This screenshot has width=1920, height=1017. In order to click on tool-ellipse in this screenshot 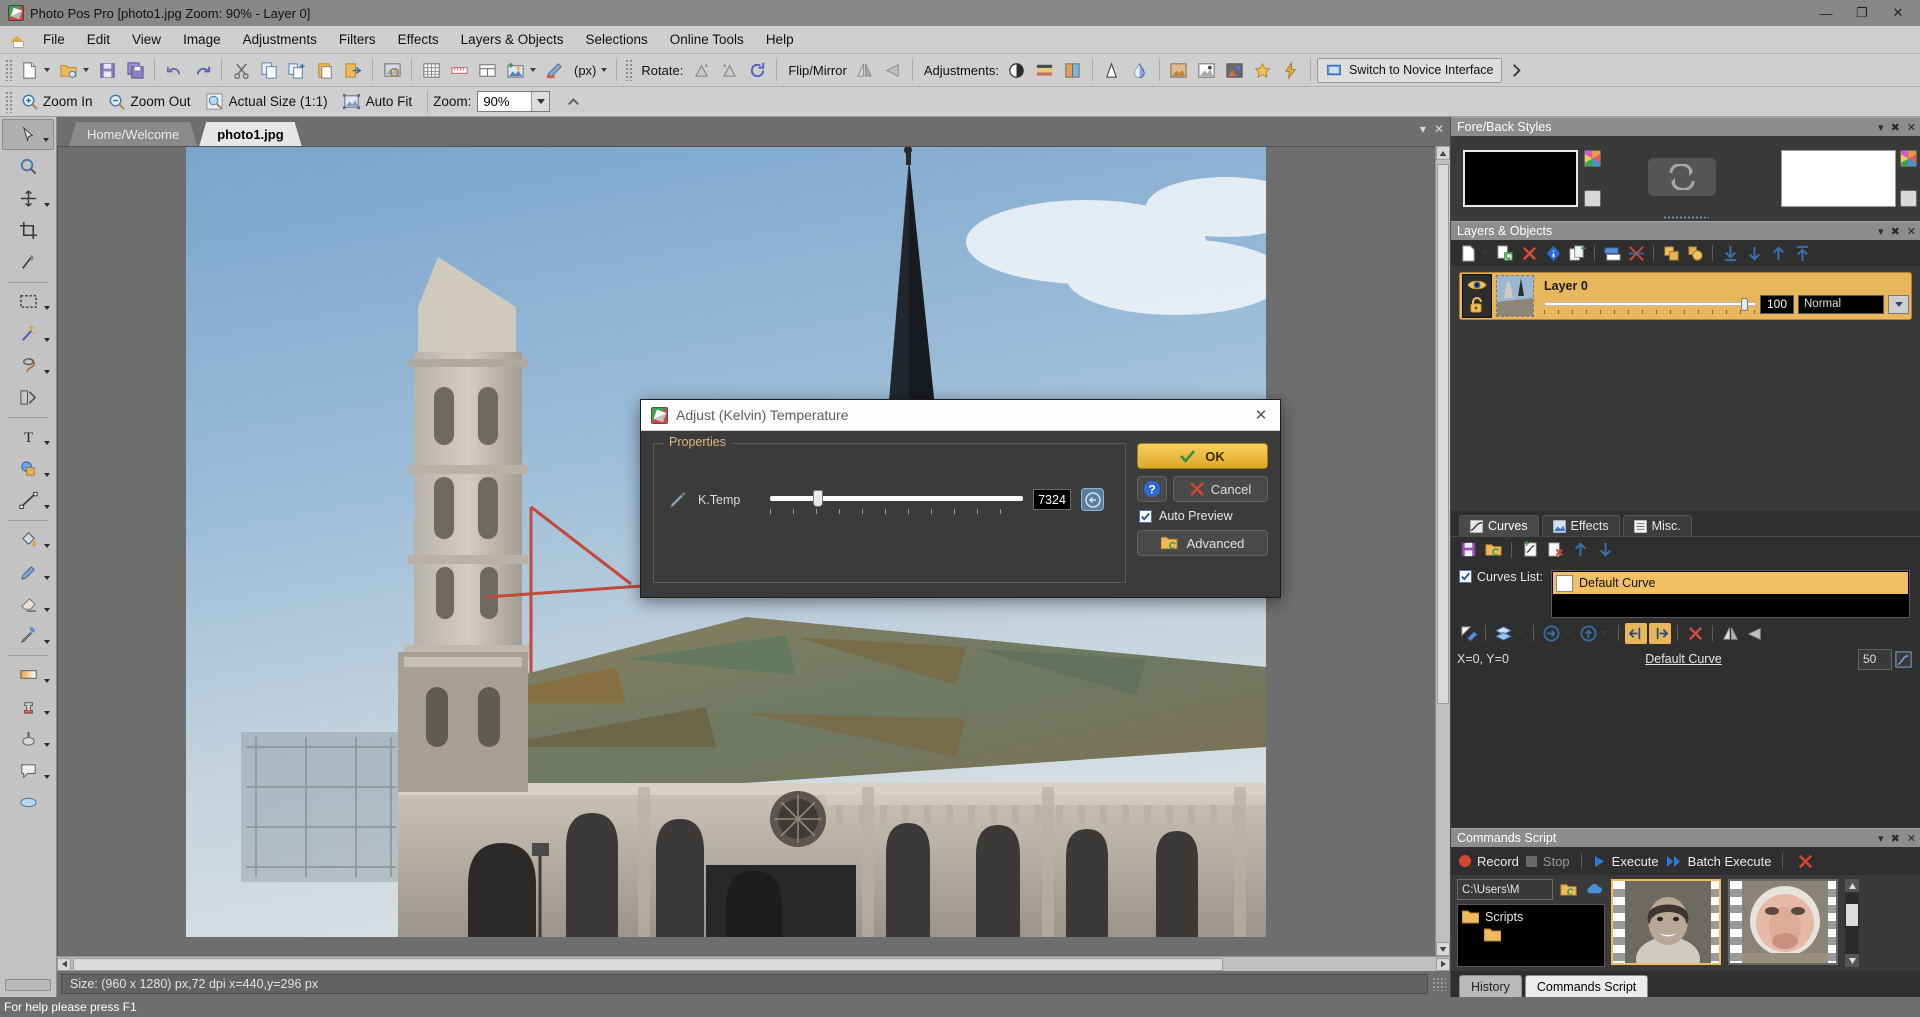, I will do `click(28, 802)`.